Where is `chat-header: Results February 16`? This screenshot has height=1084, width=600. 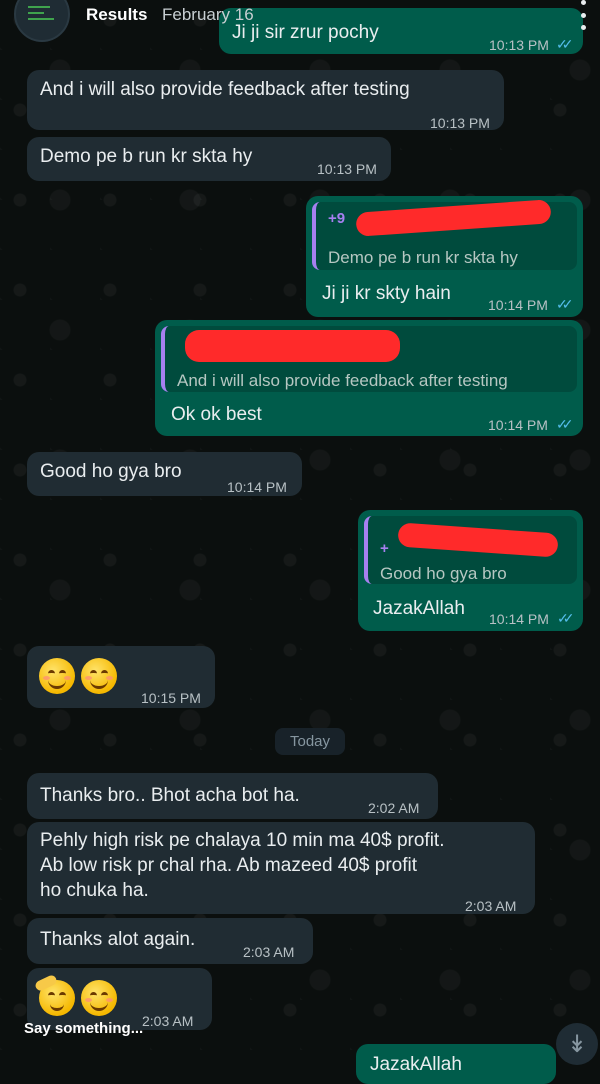
chat-header: Results February 16 is located at coordinates (300, 21).